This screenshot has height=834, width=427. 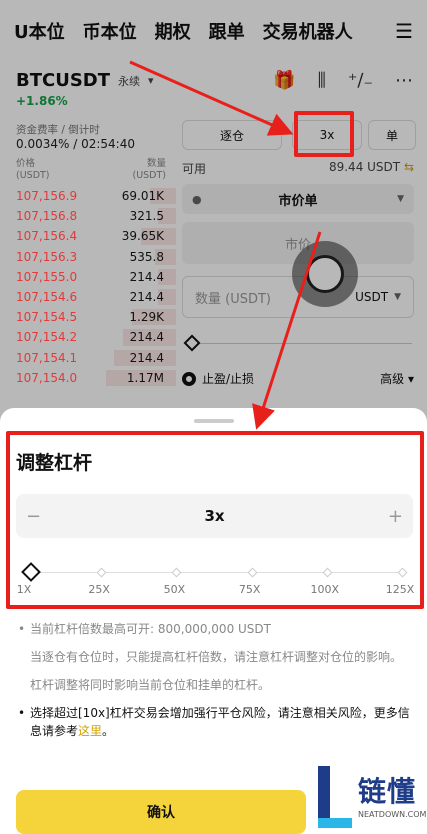 What do you see at coordinates (47, 216) in the screenshot?
I see `ask-price: 107,156.8` at bounding box center [47, 216].